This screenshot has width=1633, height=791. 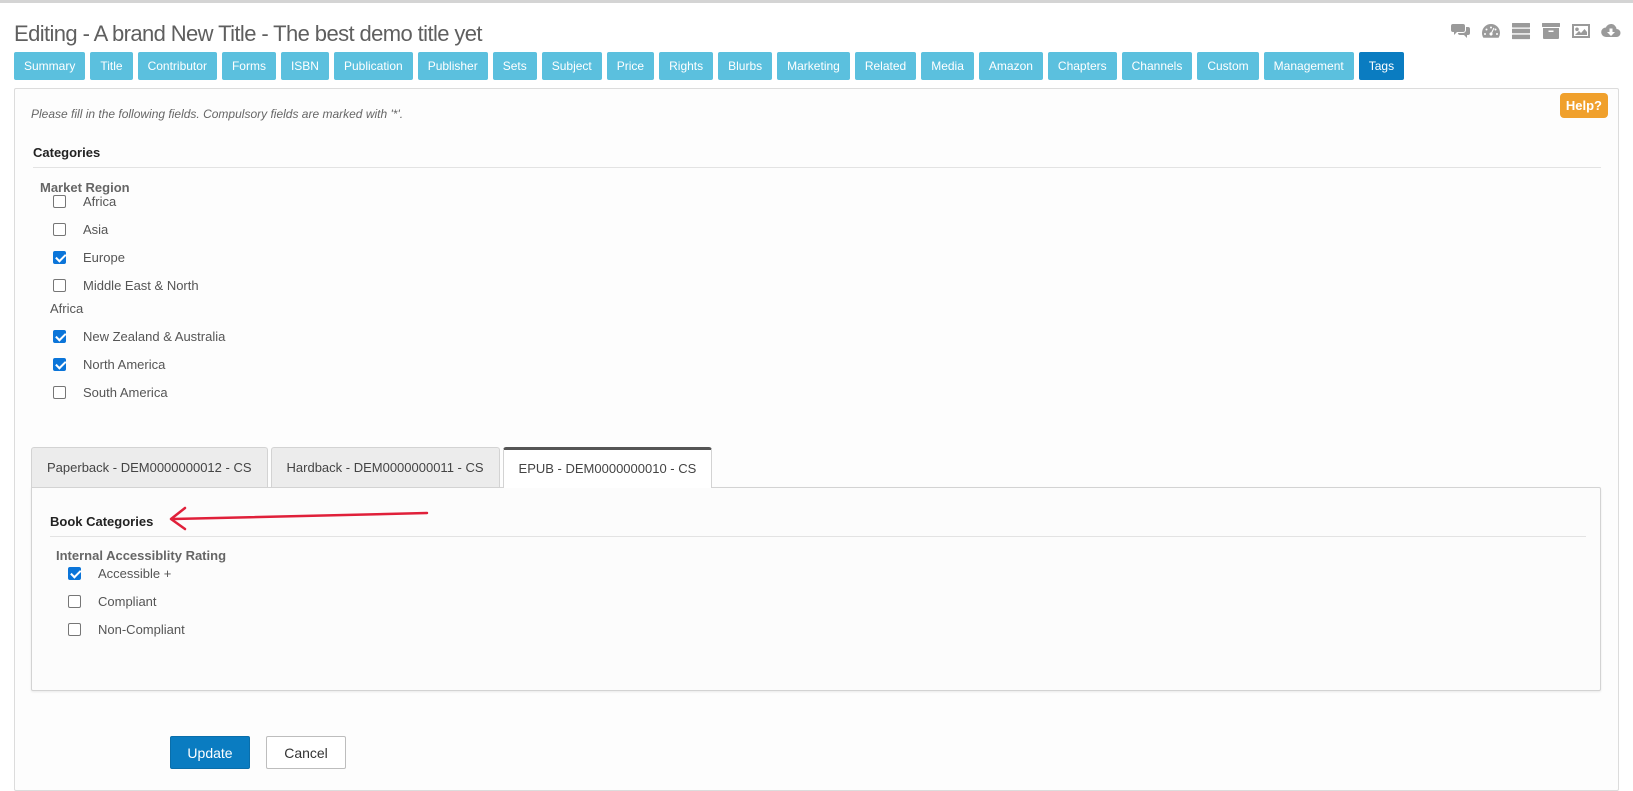 I want to click on checkbox-non-compliant, so click(x=74, y=629).